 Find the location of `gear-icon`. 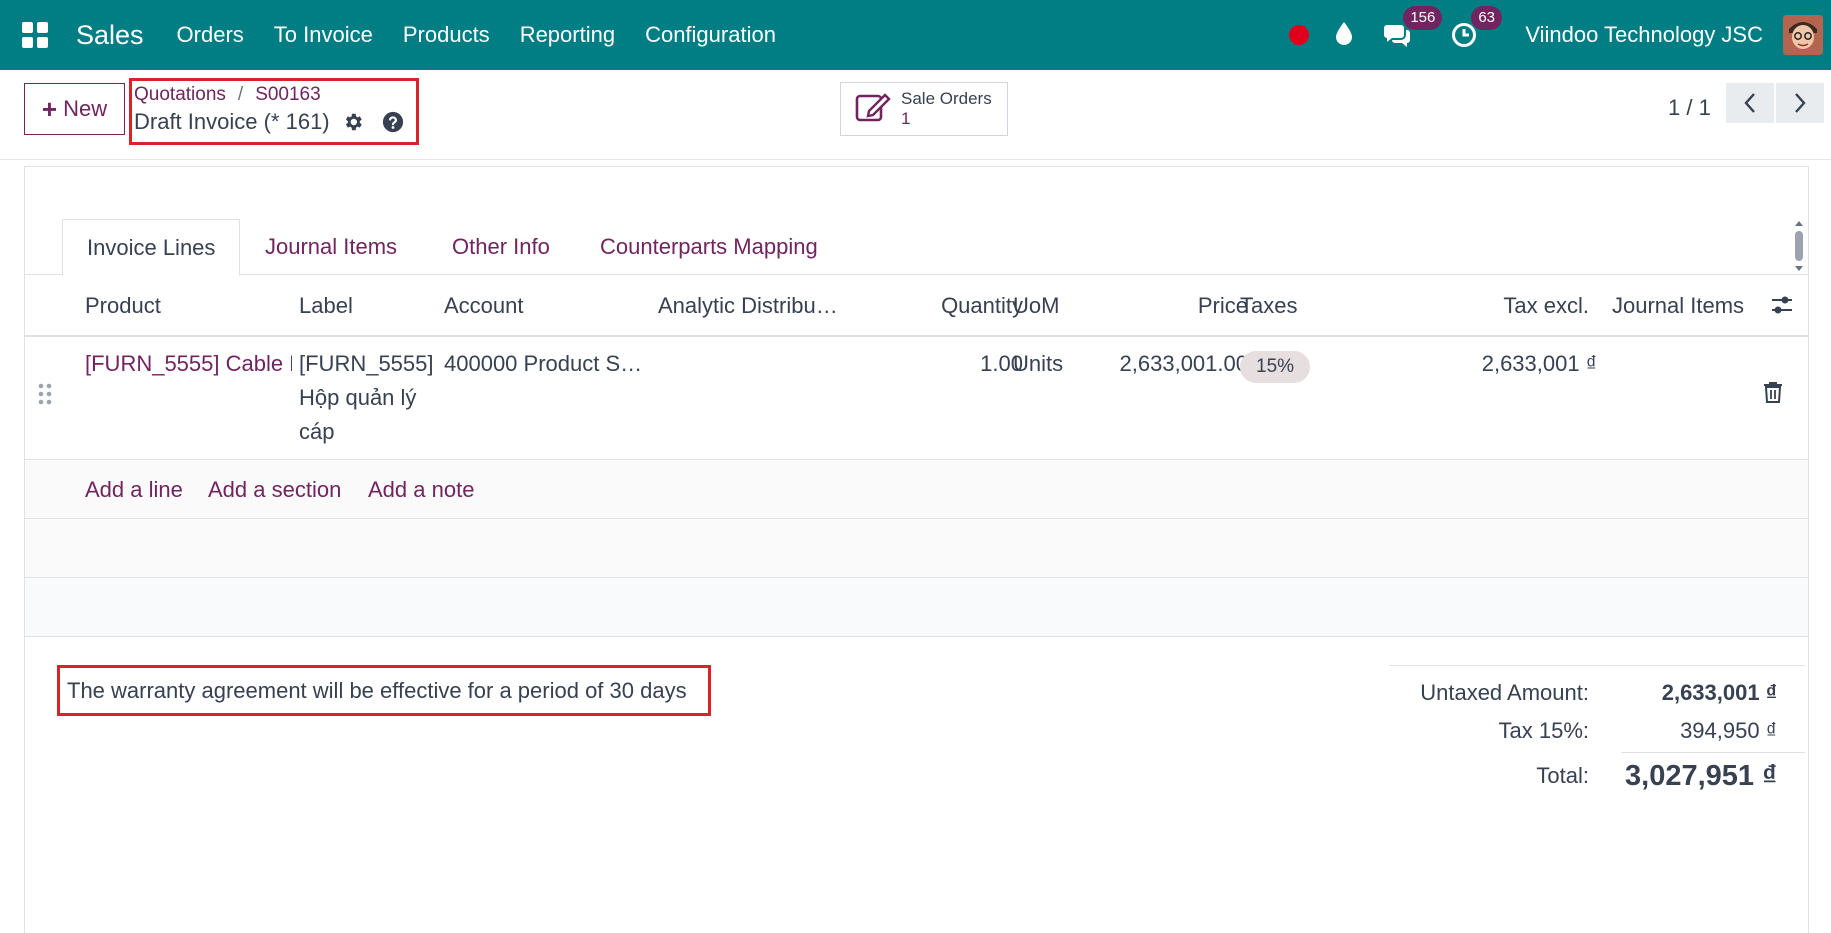

gear-icon is located at coordinates (353, 122).